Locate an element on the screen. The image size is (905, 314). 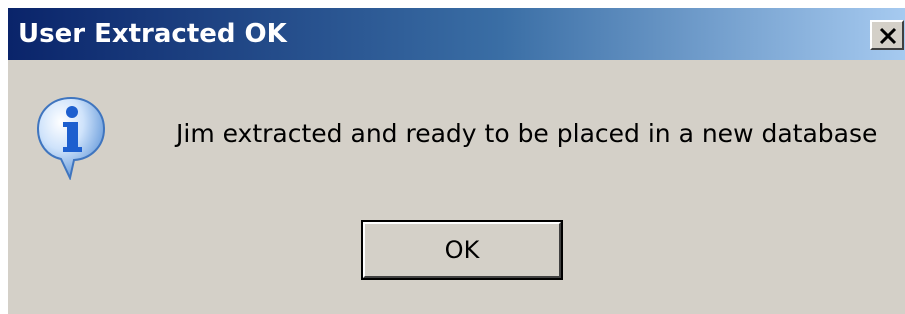
close-icon is located at coordinates (888, 36).